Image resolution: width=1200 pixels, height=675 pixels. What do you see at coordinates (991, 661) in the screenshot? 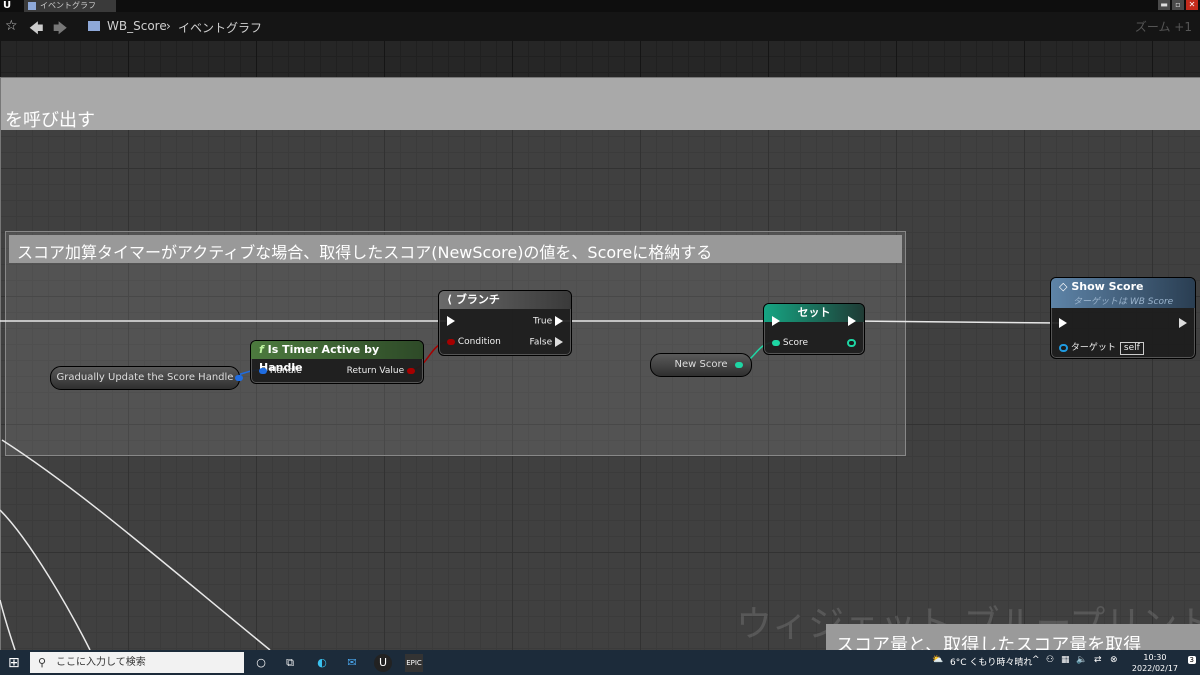
I see `weather-text: 6°C くもり時々晴れ` at bounding box center [991, 661].